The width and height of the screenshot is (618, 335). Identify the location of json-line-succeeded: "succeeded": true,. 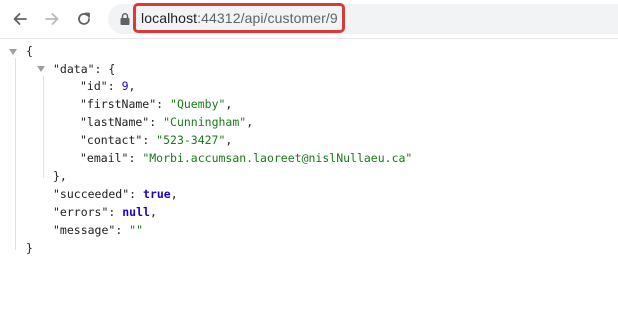
(115, 194).